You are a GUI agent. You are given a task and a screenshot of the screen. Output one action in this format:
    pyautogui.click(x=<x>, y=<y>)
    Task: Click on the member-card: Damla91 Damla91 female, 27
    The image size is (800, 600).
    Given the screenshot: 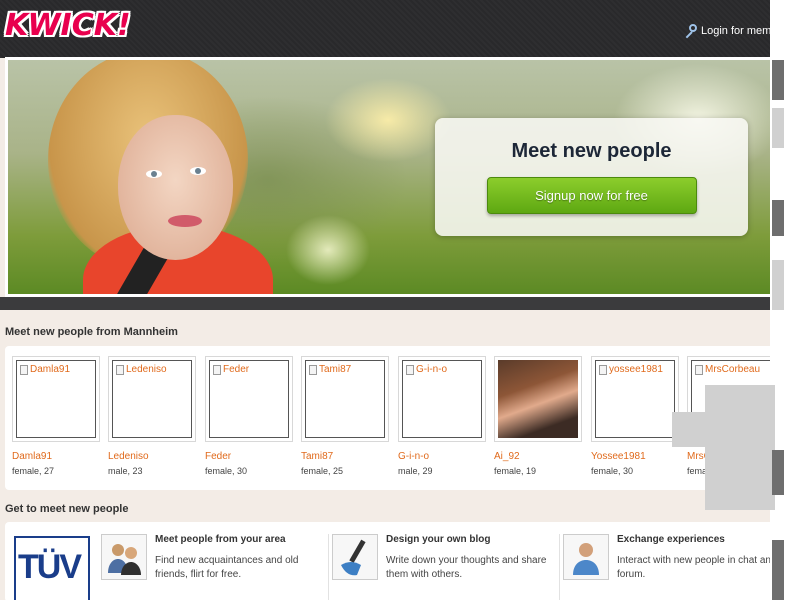 What is the action you would take?
    pyautogui.click(x=57, y=416)
    